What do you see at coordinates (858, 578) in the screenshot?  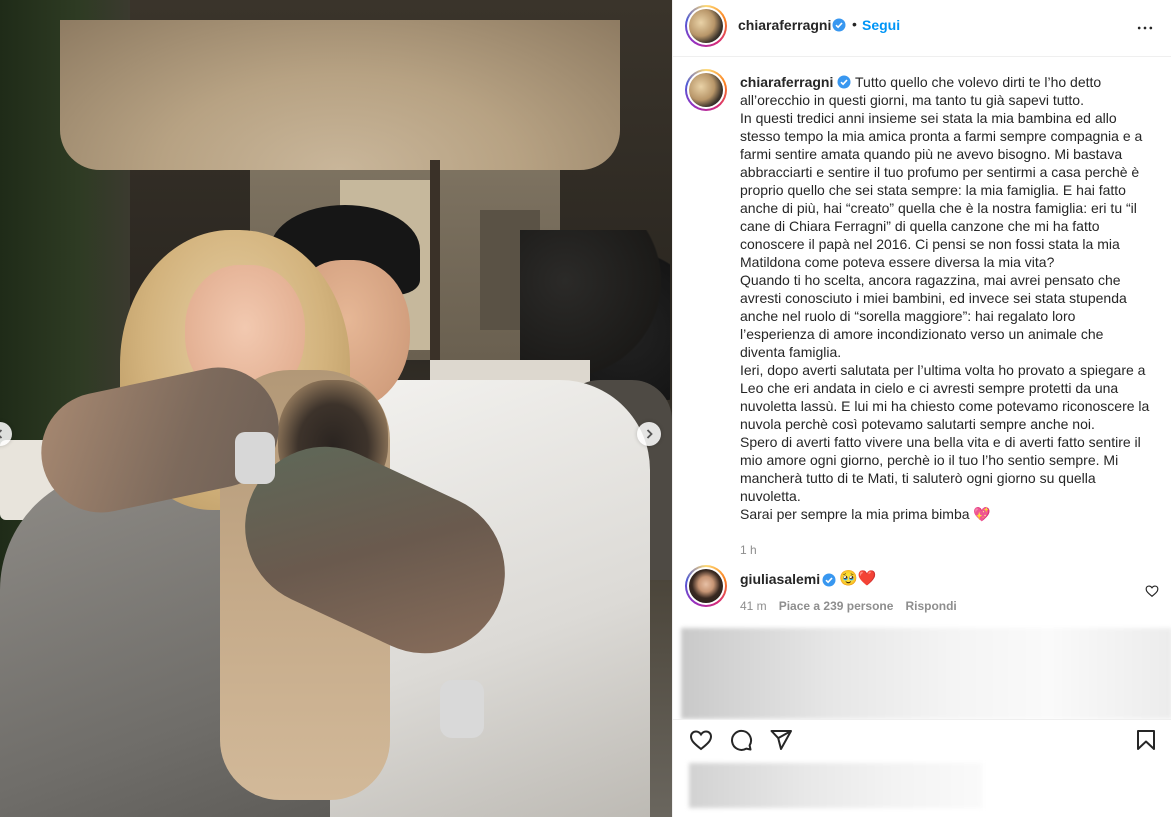 I see `comment-text: 🥹❤️` at bounding box center [858, 578].